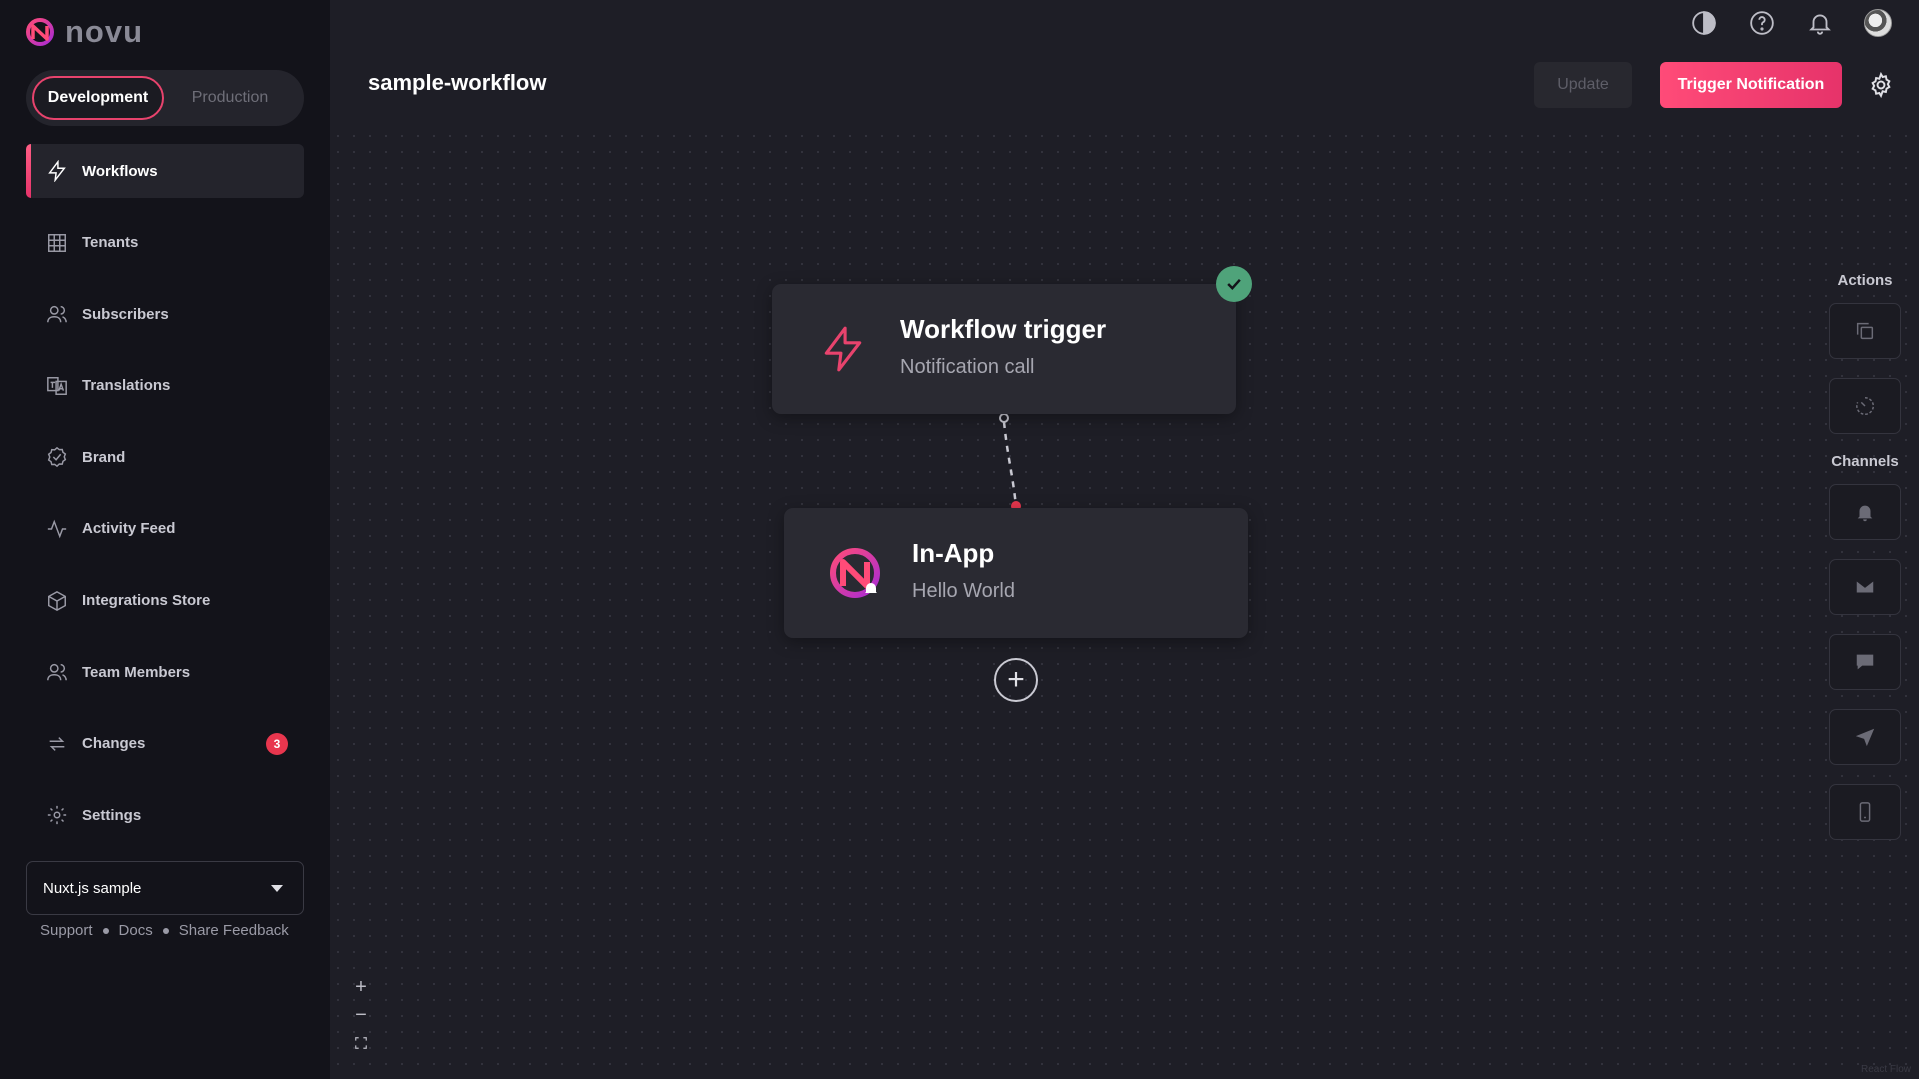  I want to click on team-icon, so click(57, 672).